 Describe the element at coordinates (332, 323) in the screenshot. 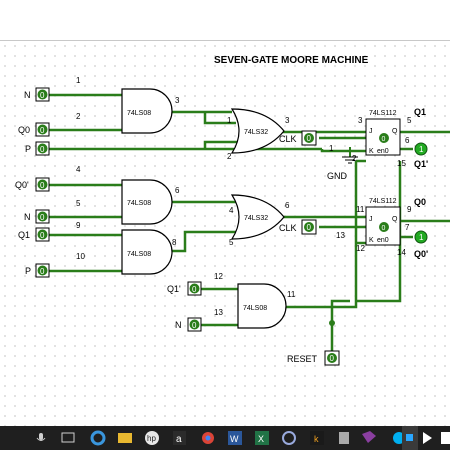

I see `wire-junction` at that location.